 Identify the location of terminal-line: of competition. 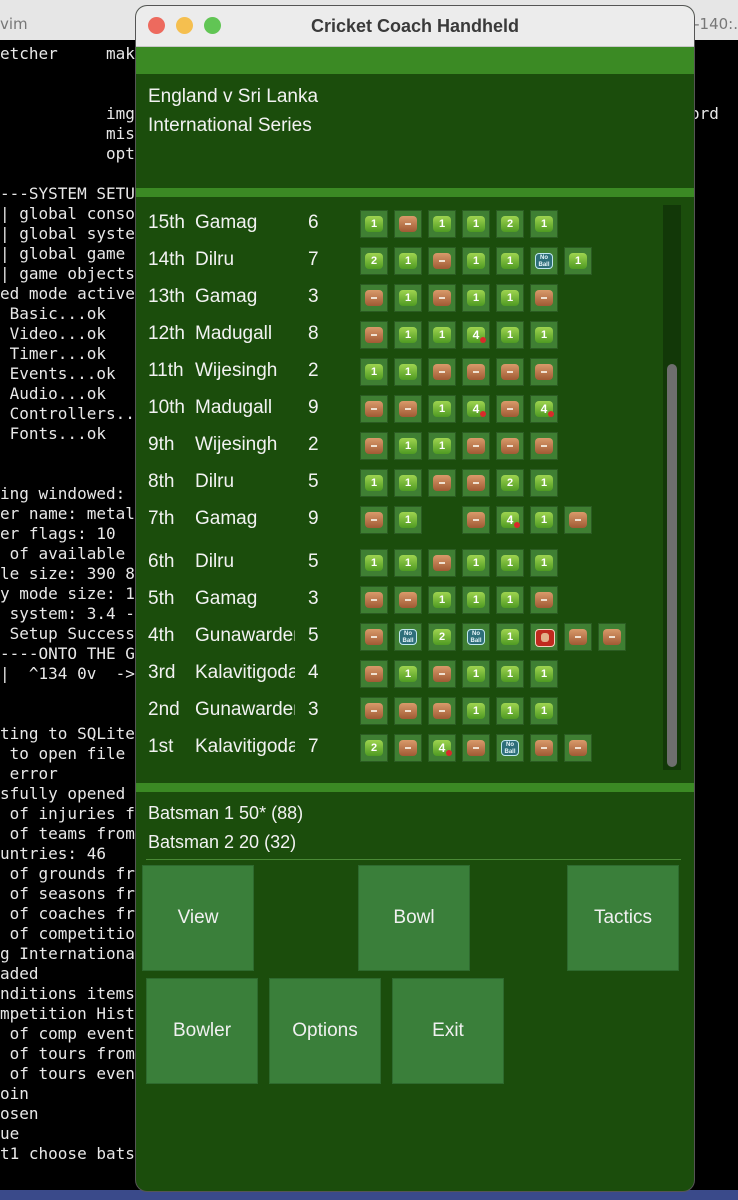
(72, 933).